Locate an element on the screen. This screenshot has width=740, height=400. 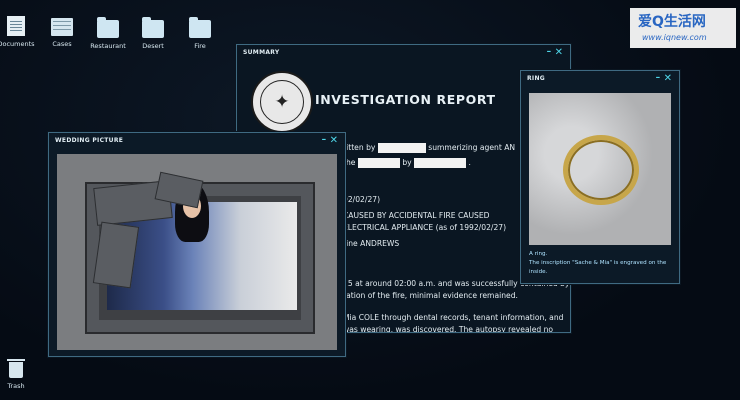
wedding-titlebar: WEDDING PICTURE – ✕ is located at coordinates (197, 140).